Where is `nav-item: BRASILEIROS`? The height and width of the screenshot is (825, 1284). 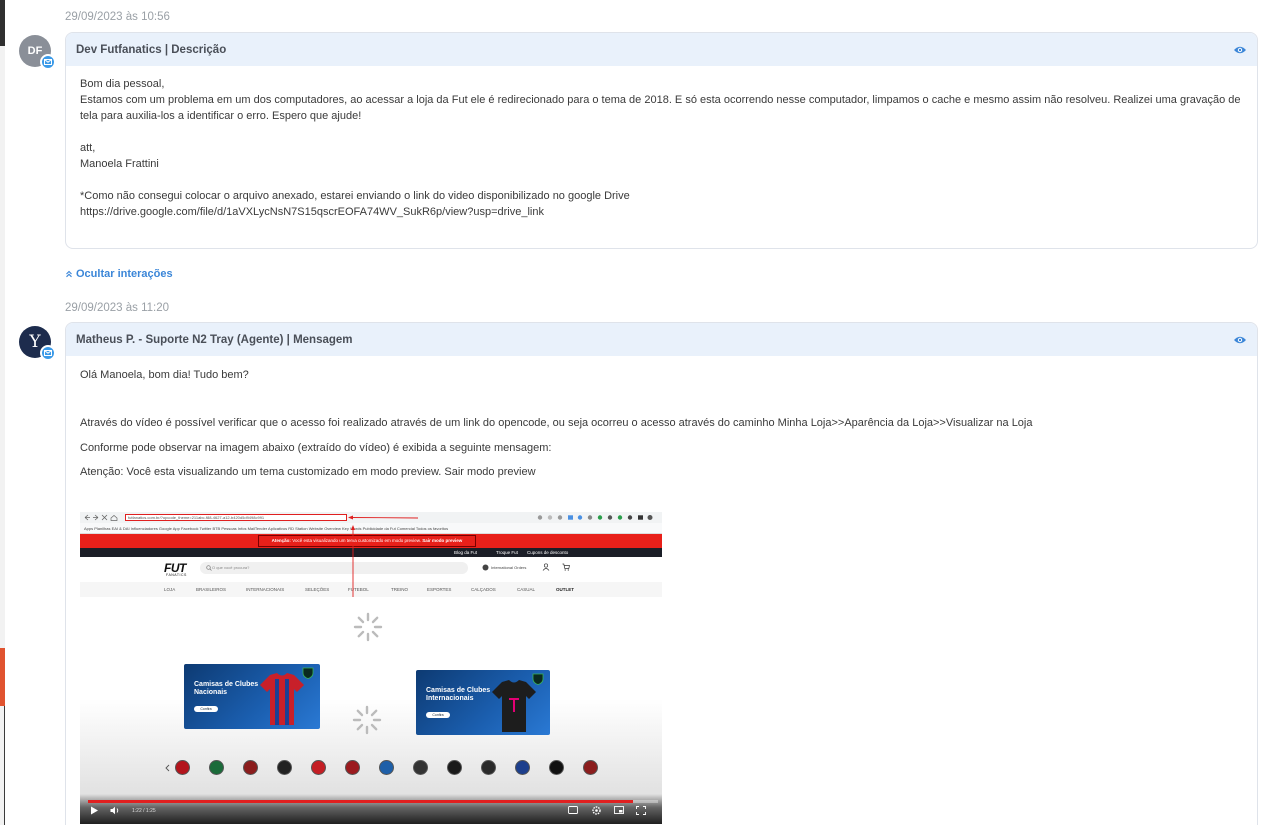 nav-item: BRASILEIROS is located at coordinates (211, 589).